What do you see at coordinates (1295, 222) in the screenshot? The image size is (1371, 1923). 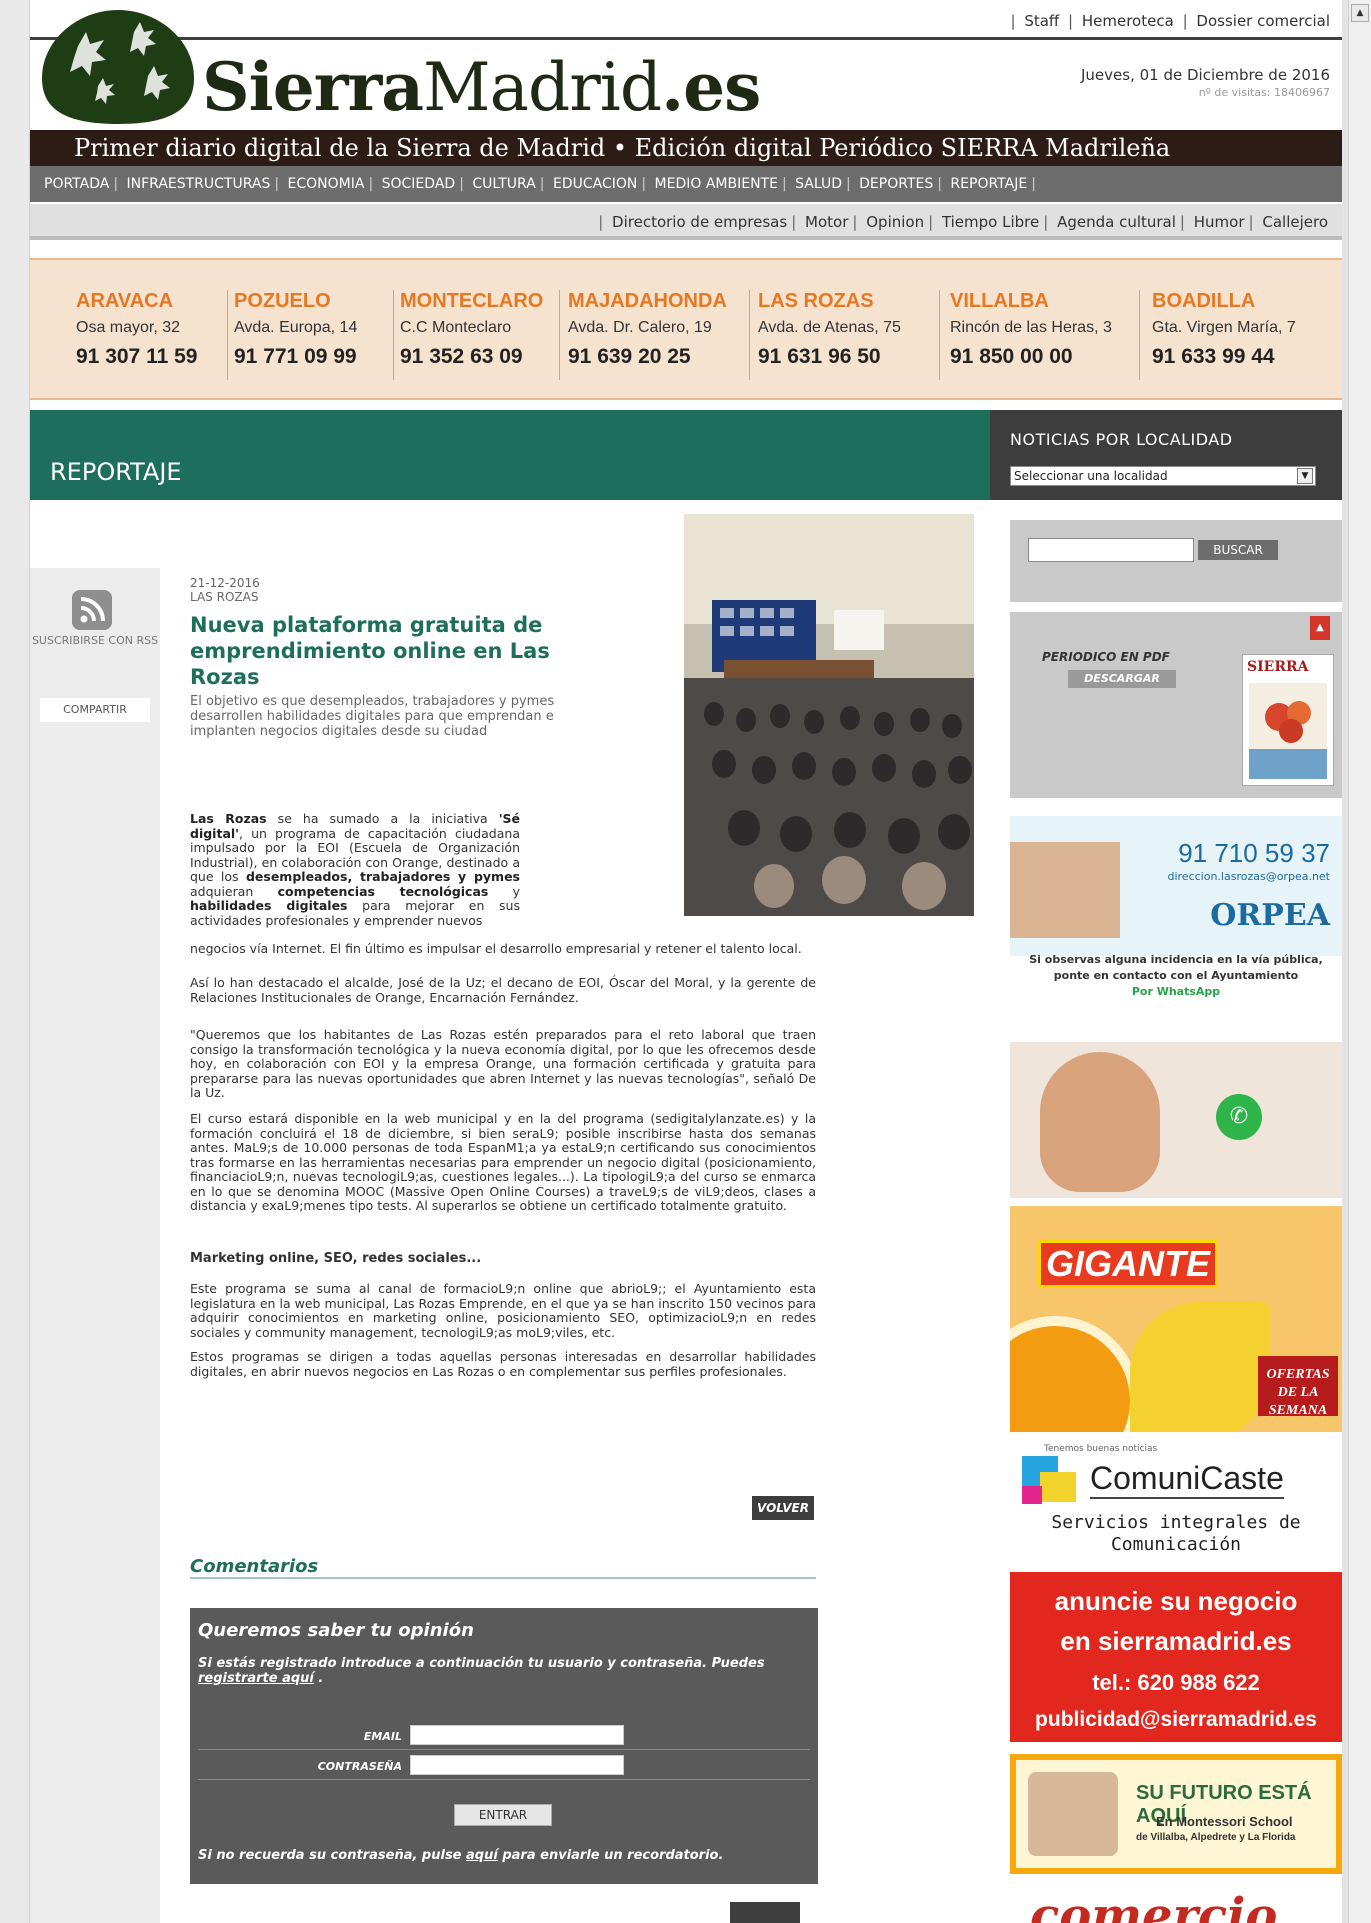 I see `nav-item-callejero: Callejero` at bounding box center [1295, 222].